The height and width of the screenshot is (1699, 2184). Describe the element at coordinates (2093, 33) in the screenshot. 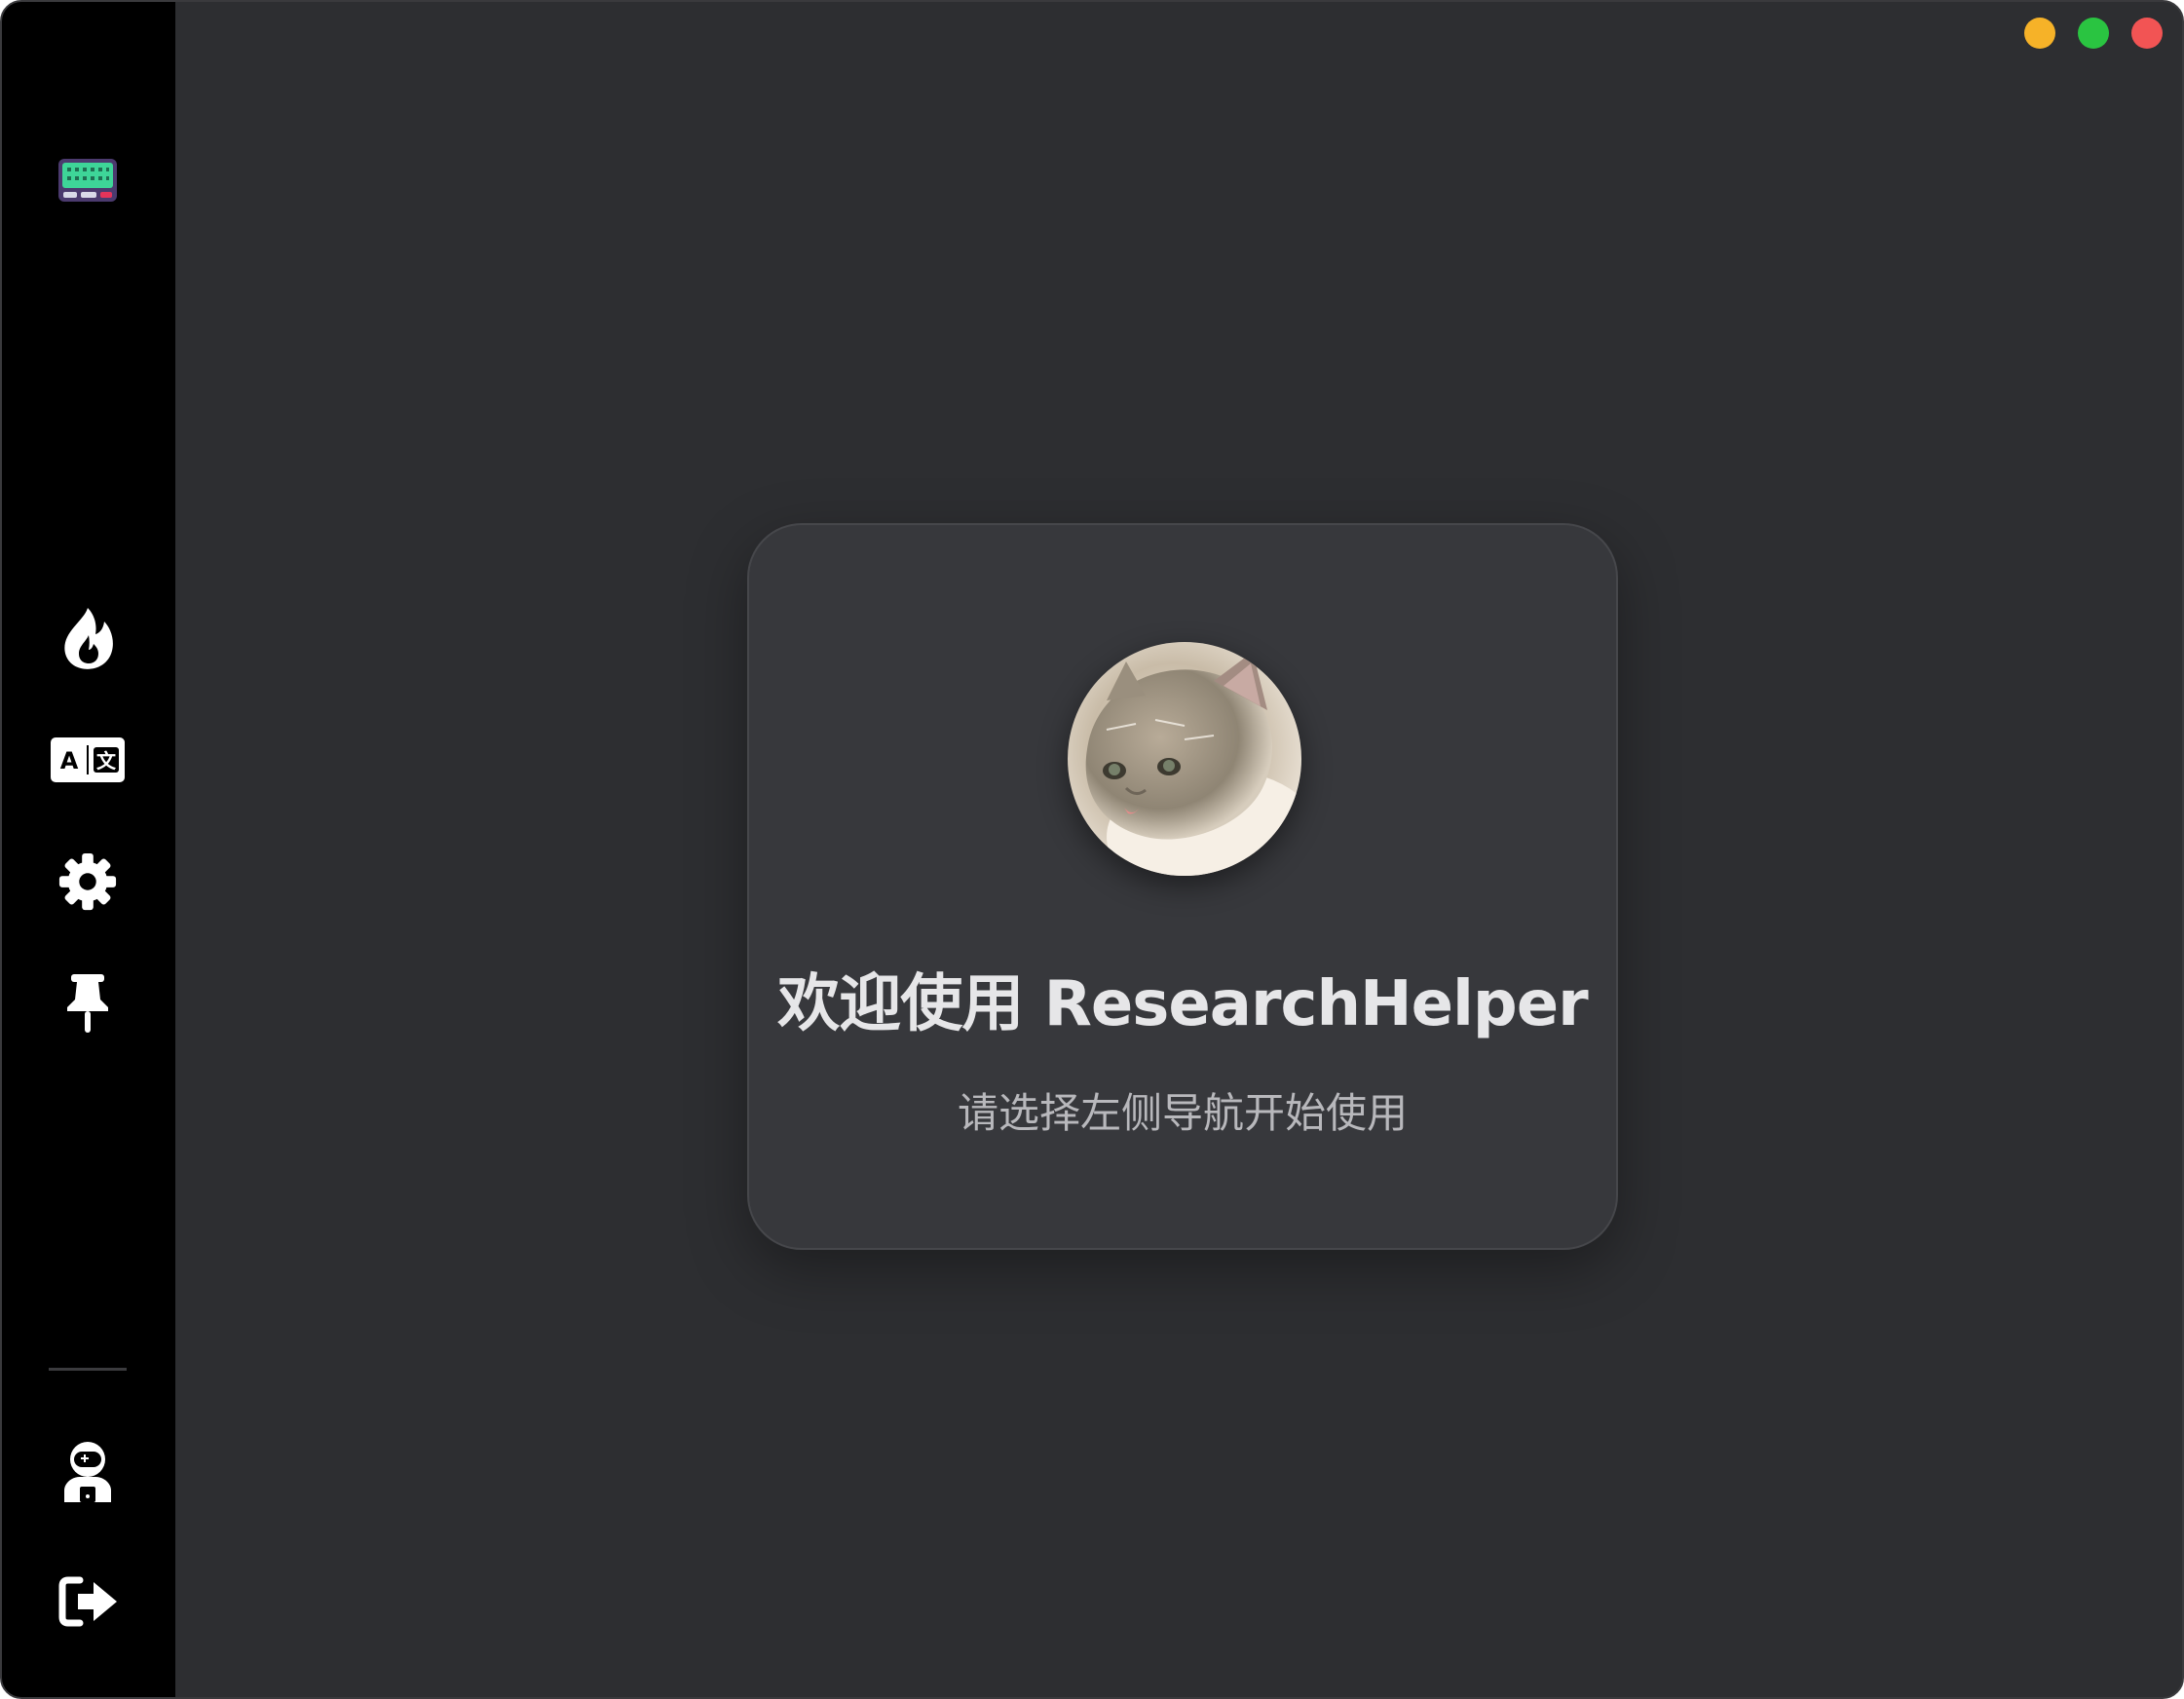

I see `maximize-button` at that location.